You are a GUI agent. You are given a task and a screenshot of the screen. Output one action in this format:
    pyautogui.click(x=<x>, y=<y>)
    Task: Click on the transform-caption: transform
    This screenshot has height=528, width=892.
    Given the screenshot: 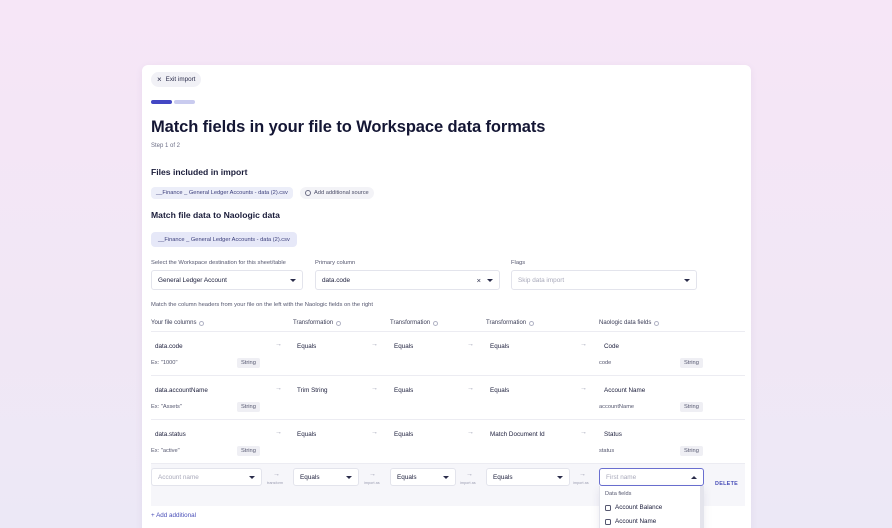 What is the action you would take?
    pyautogui.click(x=275, y=483)
    